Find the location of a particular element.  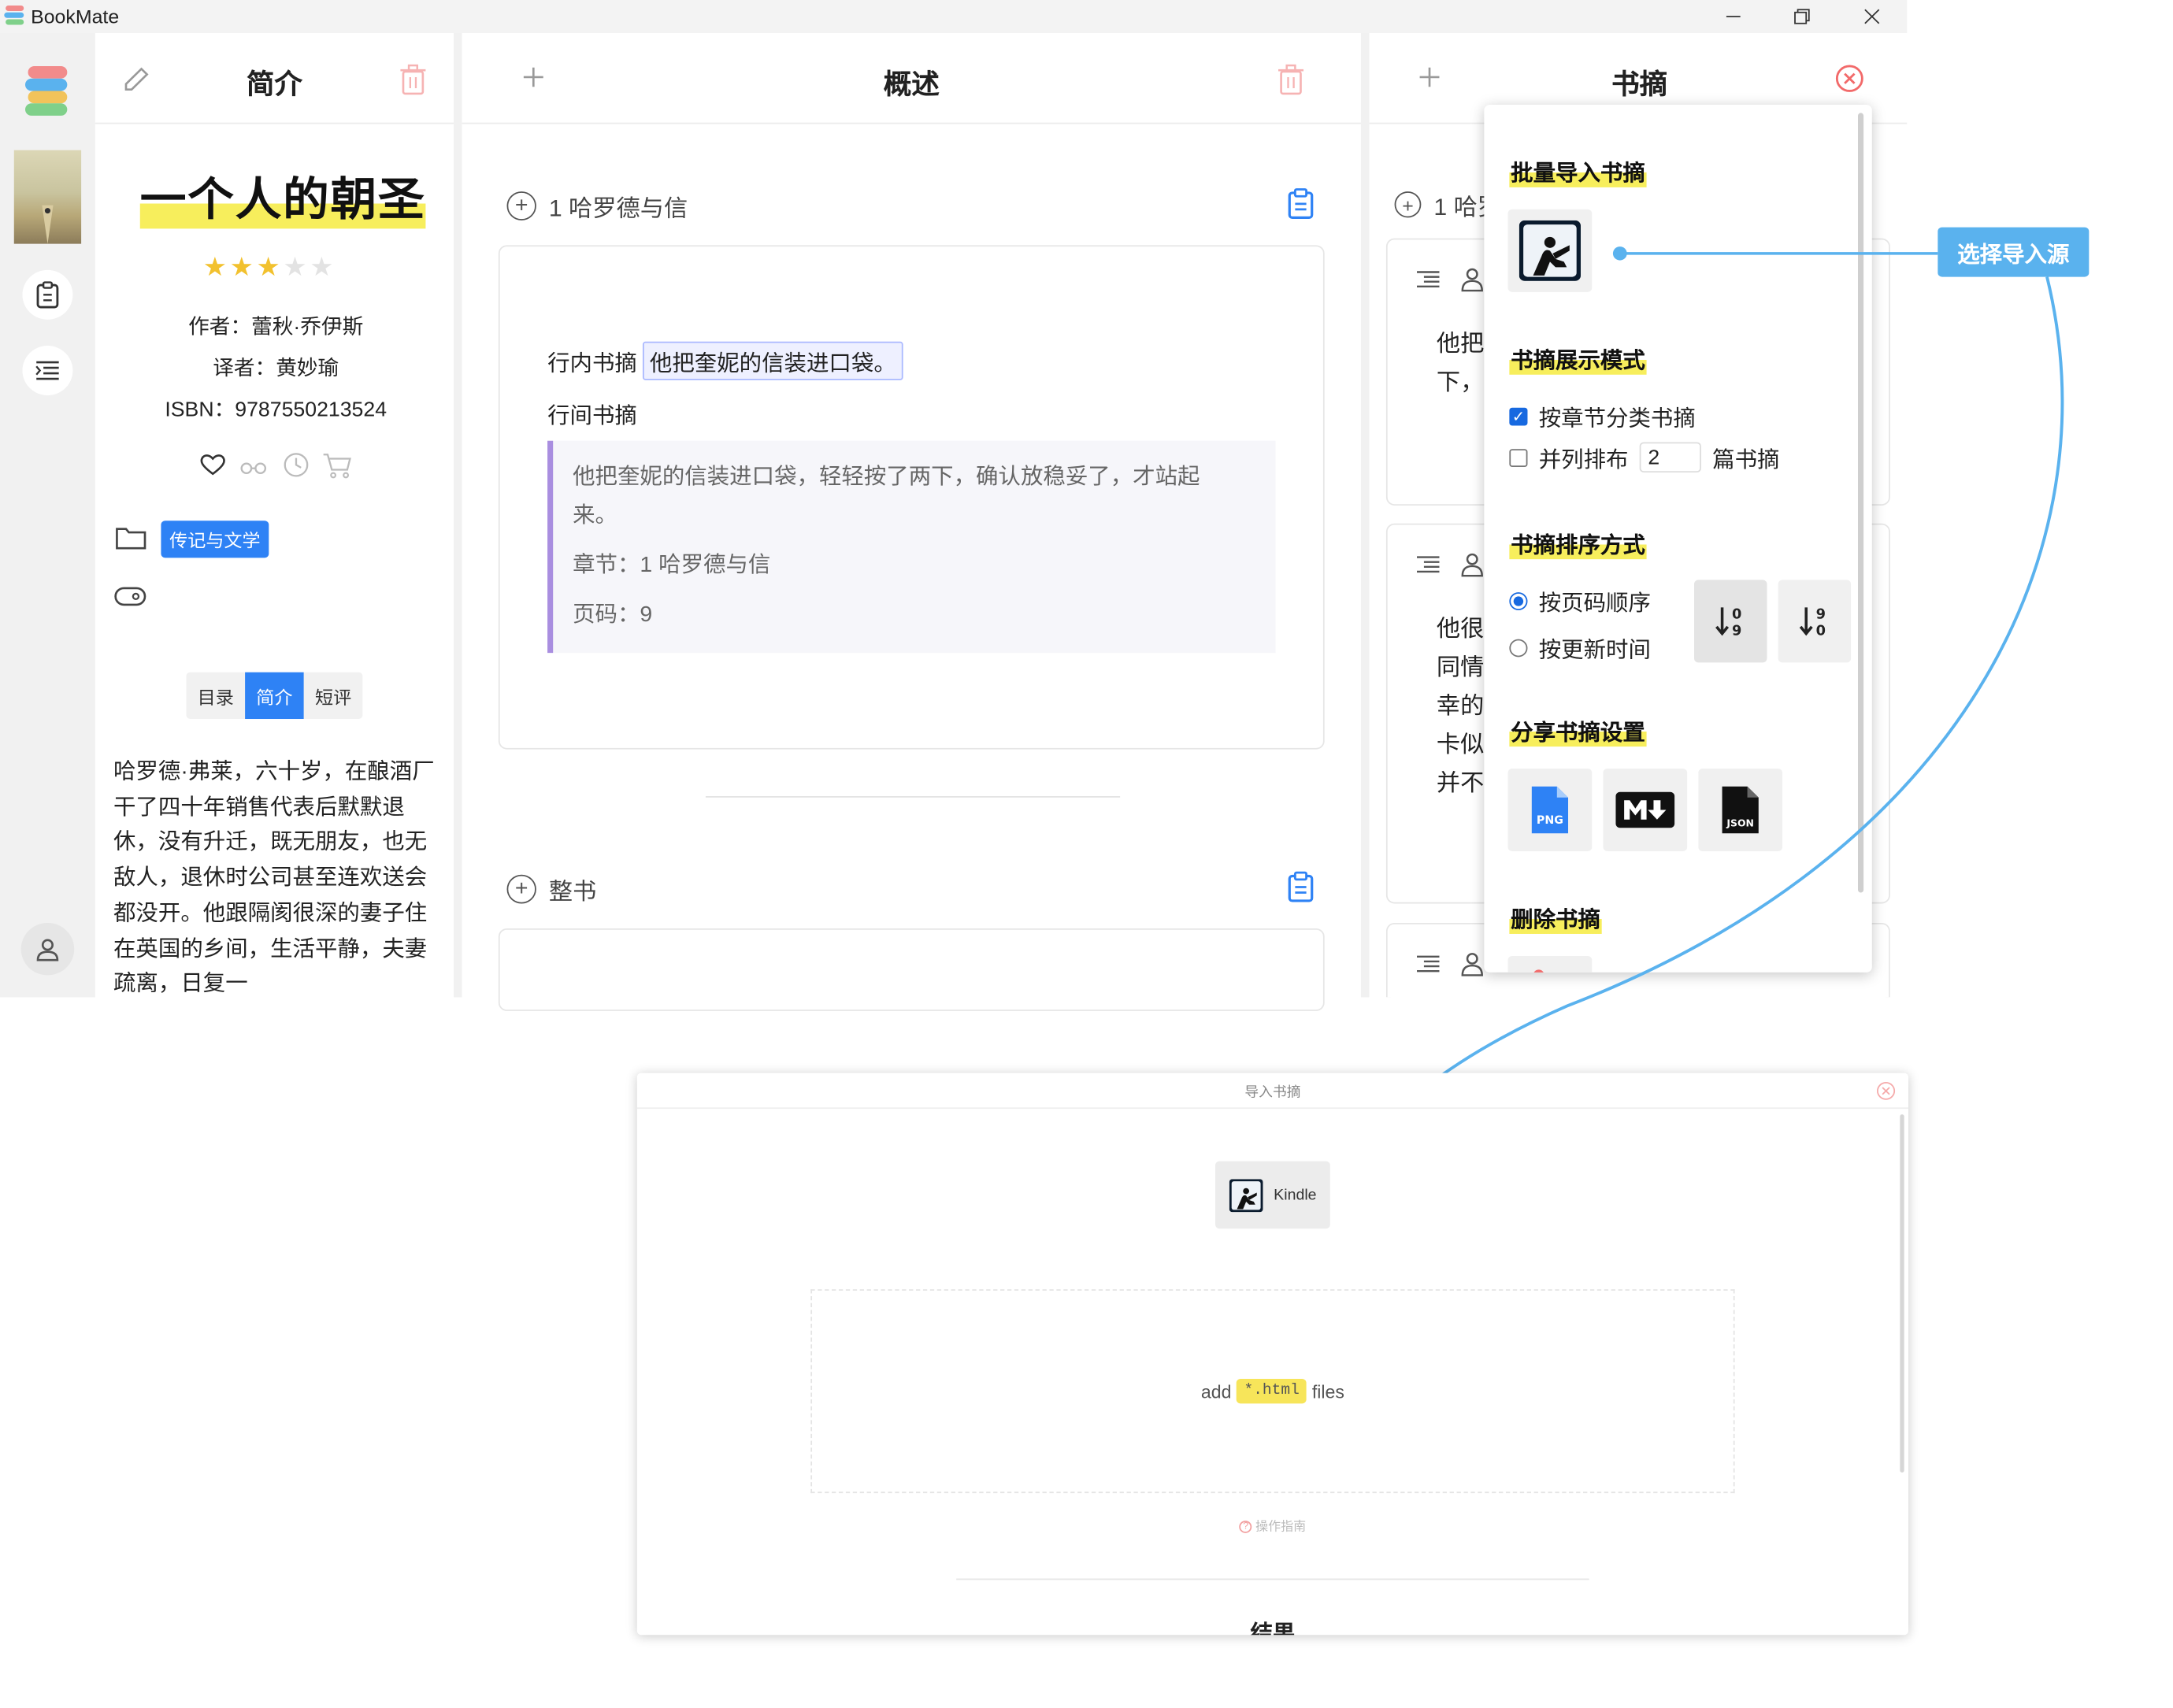

drop-add-text: add is located at coordinates (1216, 1391).